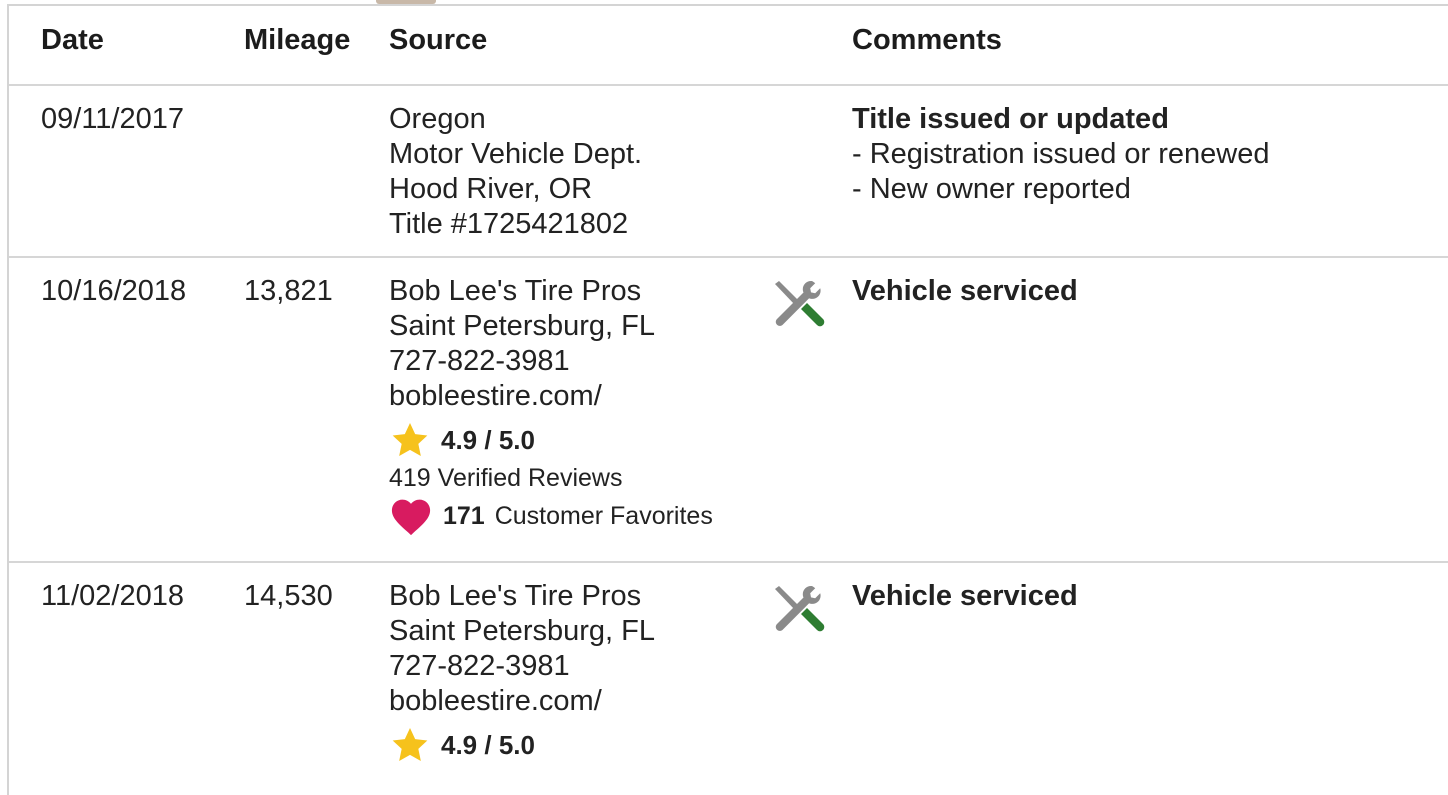  Describe the element at coordinates (1010, 119) in the screenshot. I see `comment-title: Title issued or updated` at that location.